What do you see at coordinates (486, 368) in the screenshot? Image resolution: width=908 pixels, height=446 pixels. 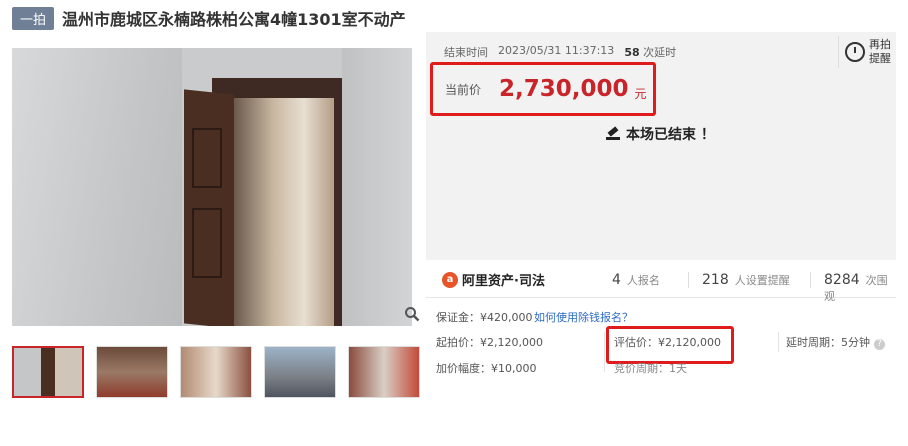 I see `bid-increment: 加价幅度：¥10,000` at bounding box center [486, 368].